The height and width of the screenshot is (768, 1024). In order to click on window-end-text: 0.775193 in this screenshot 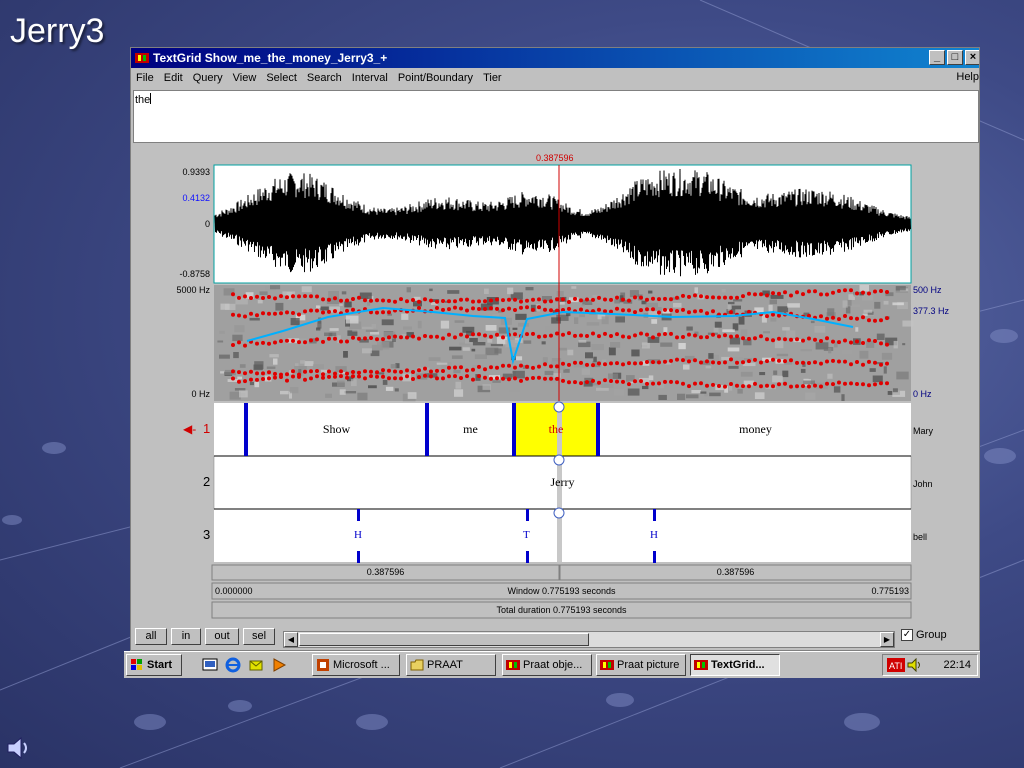, I will do `click(890, 591)`.